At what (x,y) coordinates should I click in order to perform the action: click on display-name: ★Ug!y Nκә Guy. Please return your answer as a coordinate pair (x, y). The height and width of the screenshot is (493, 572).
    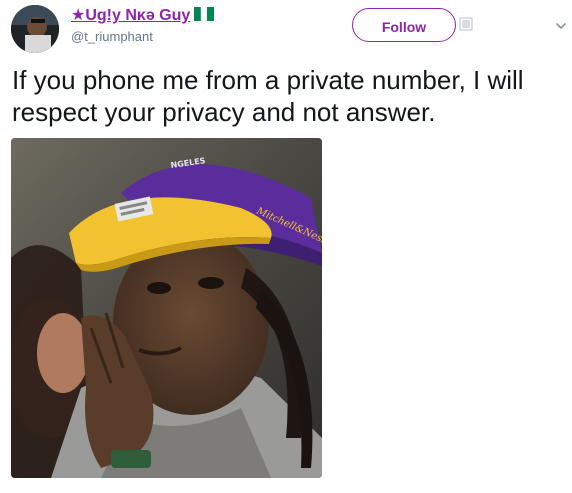
    Looking at the image, I should click on (143, 16).